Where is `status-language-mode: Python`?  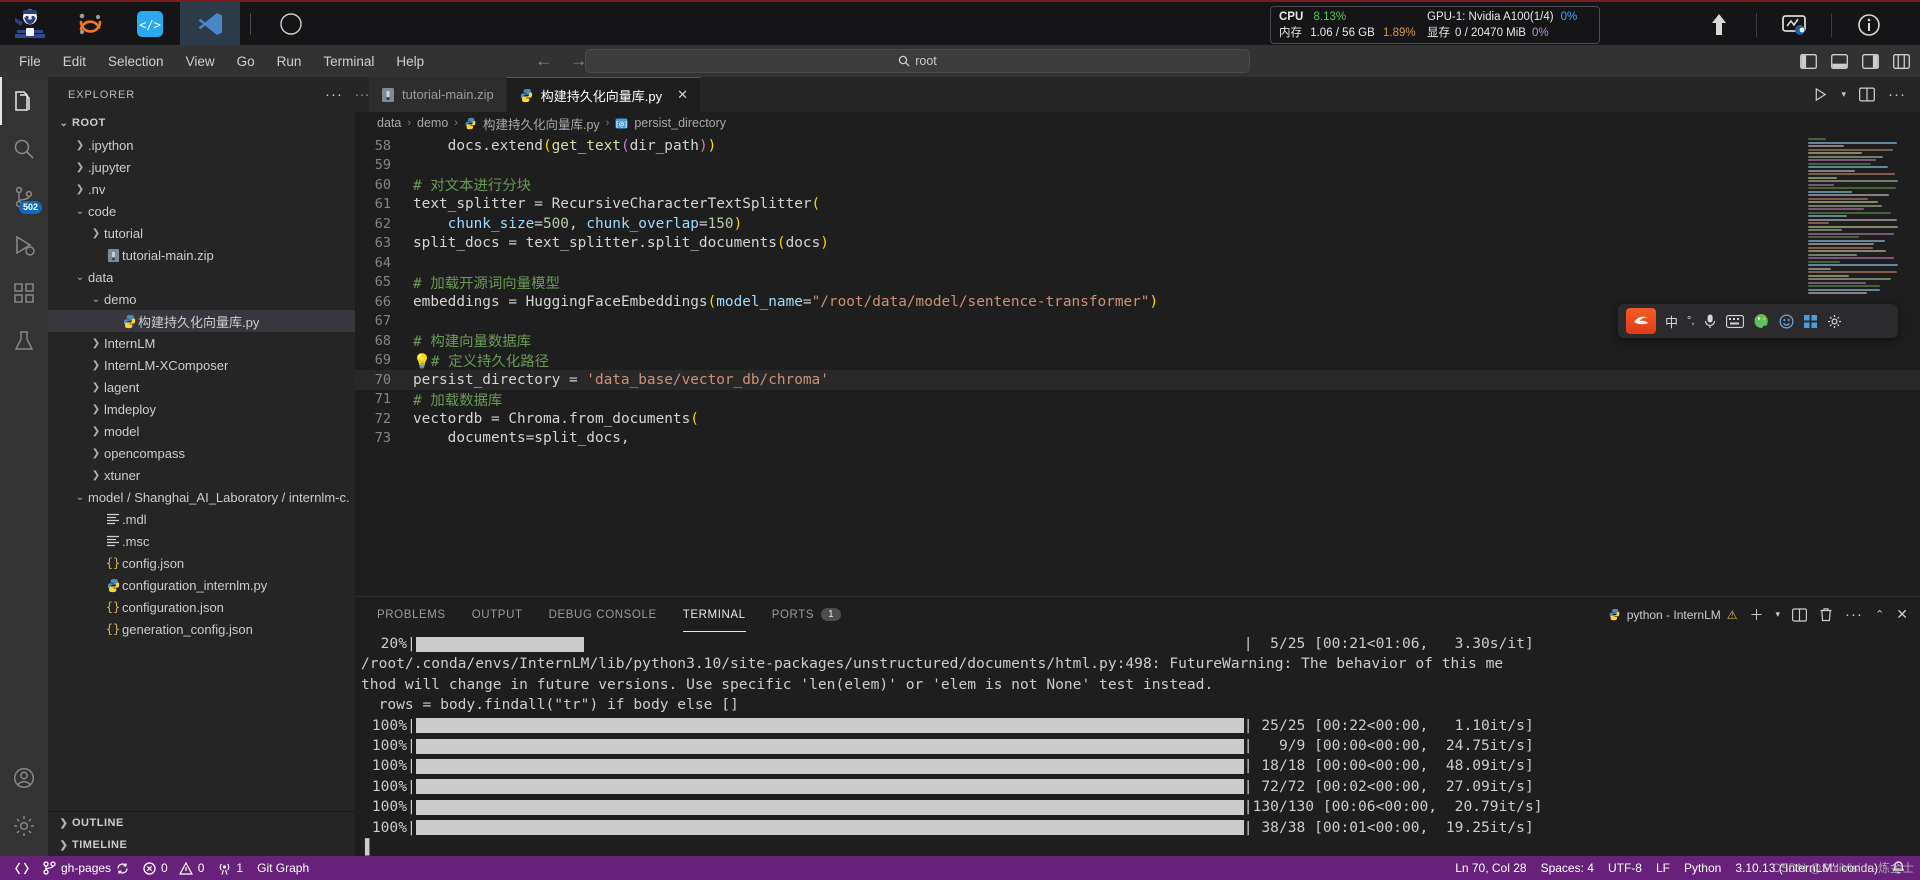 status-language-mode: Python is located at coordinates (1702, 868).